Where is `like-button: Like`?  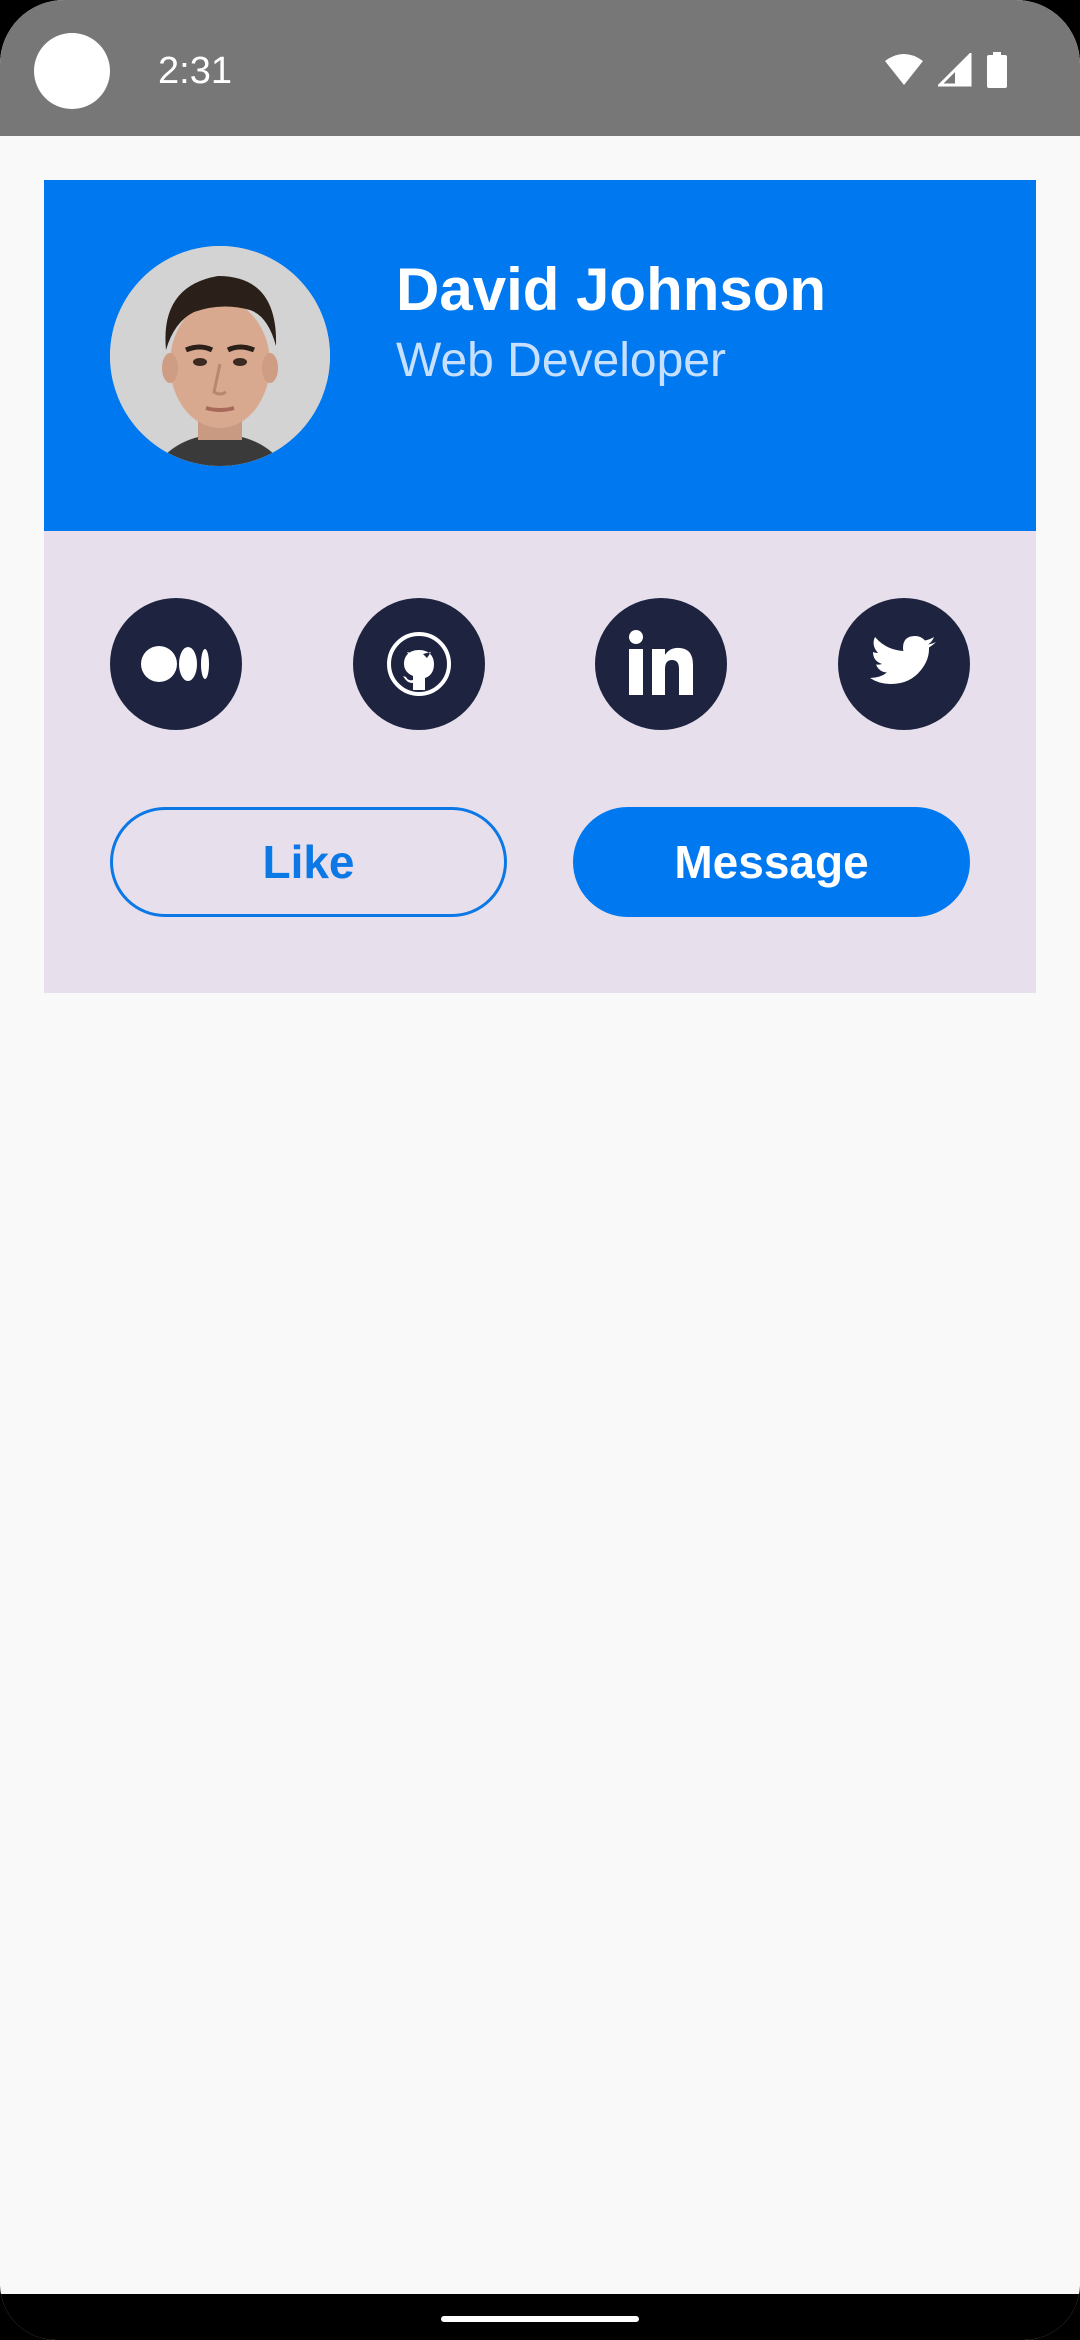
like-button: Like is located at coordinates (308, 862).